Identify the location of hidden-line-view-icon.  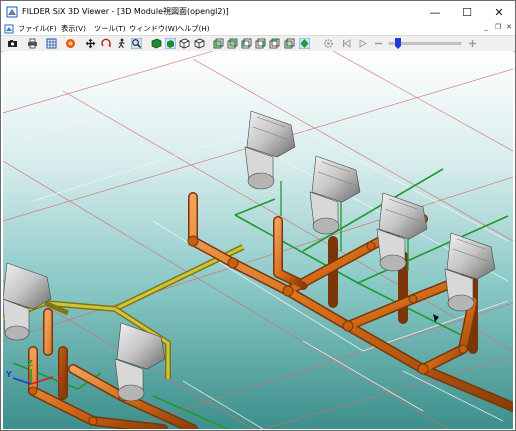
(184, 43).